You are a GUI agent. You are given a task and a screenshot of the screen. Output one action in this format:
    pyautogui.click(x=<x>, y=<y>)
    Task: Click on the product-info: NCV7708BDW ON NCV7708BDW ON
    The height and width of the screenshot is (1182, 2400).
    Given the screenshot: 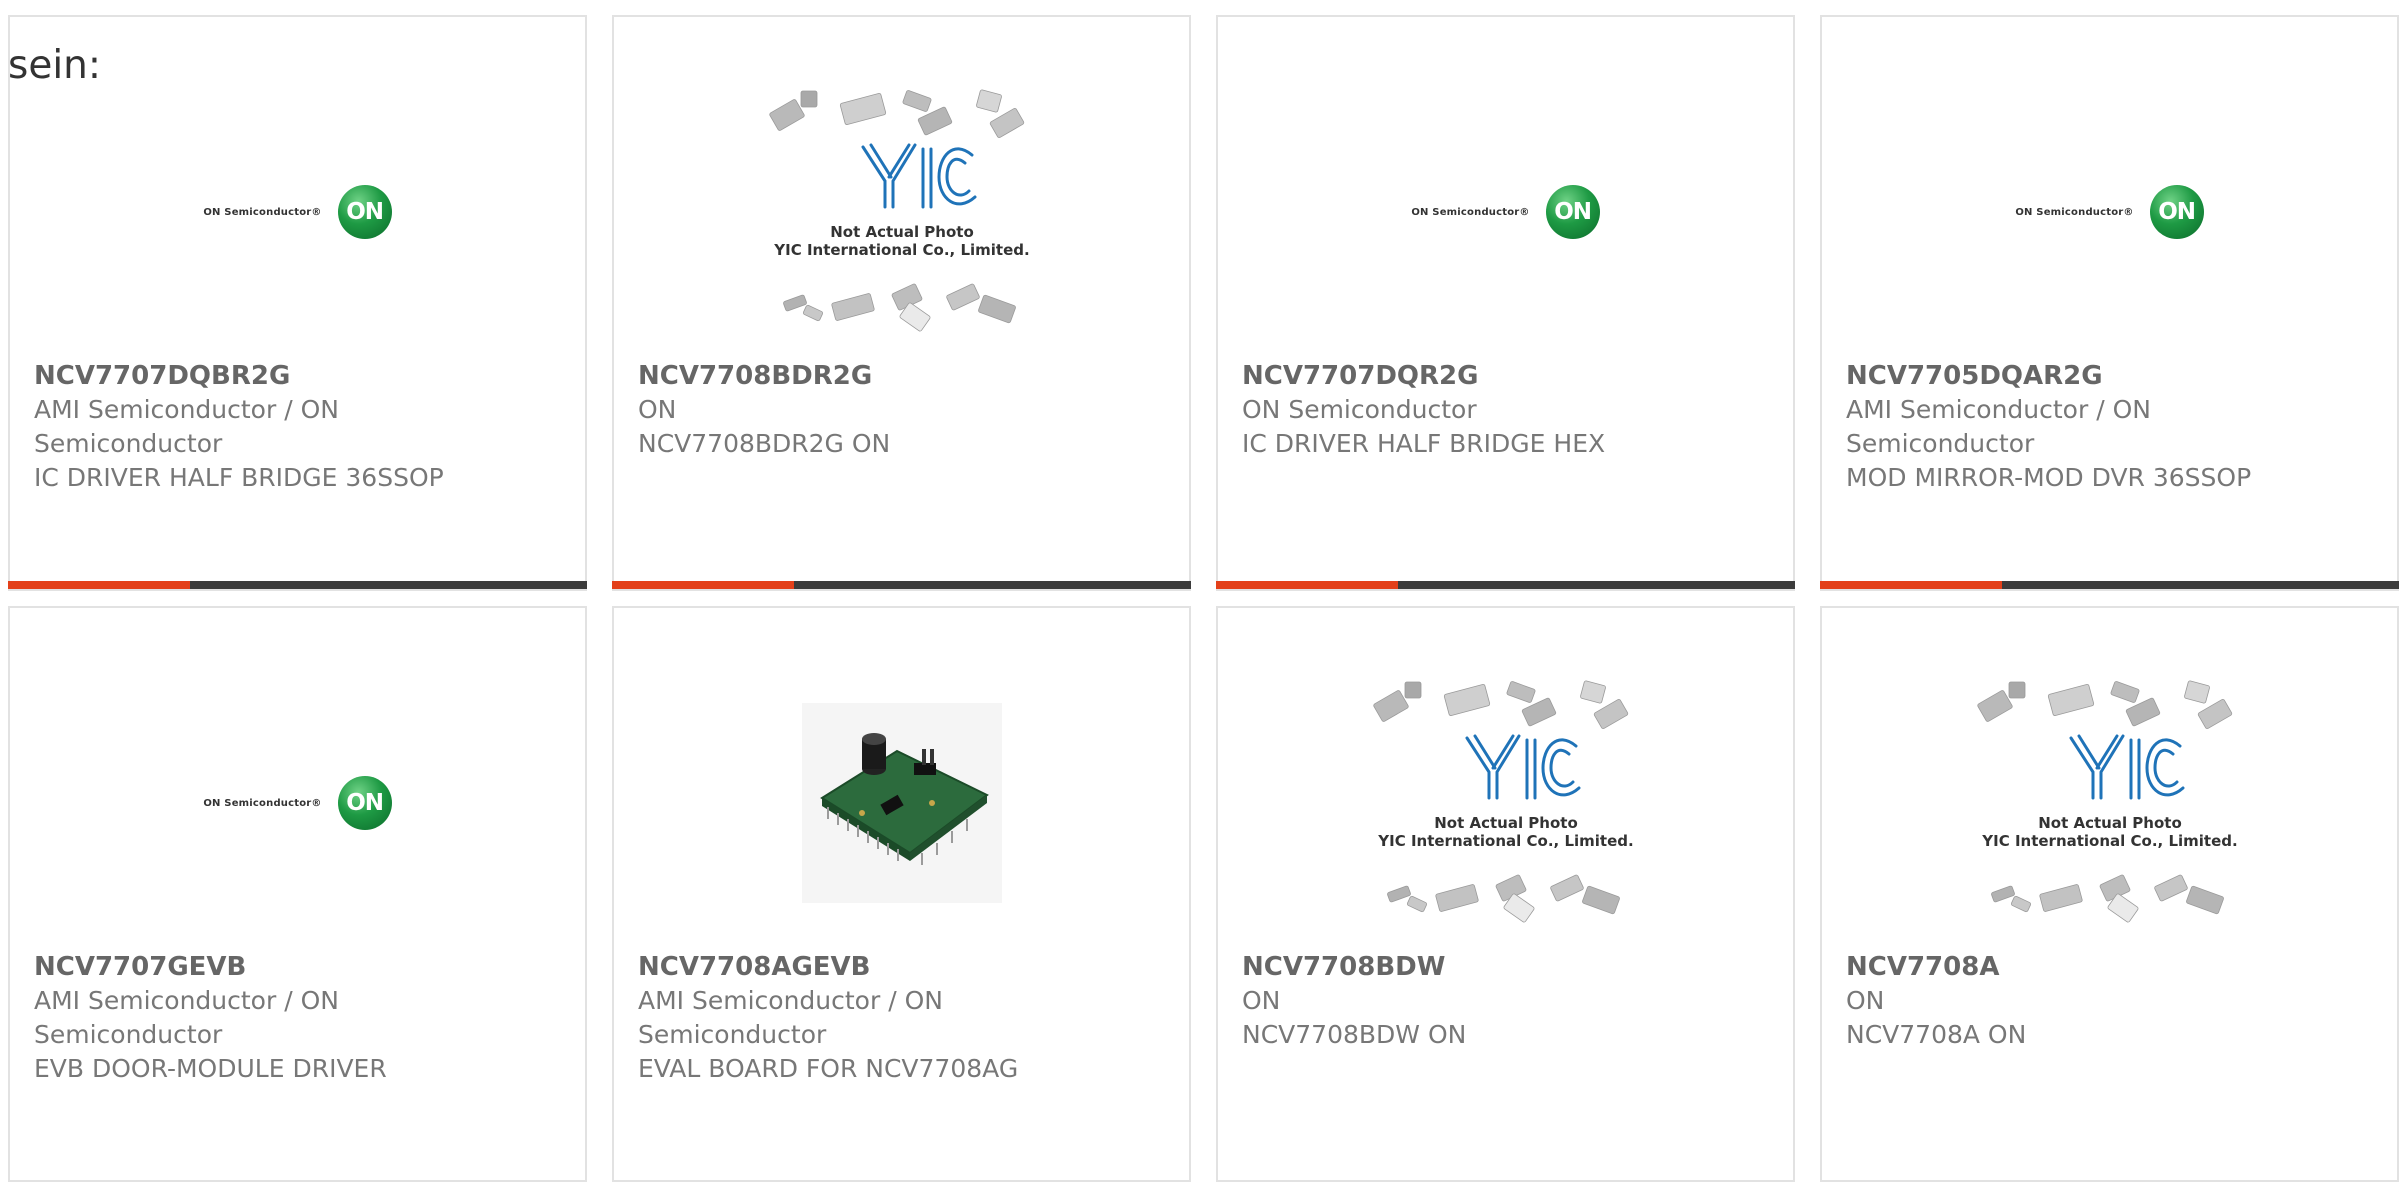 What is the action you would take?
    pyautogui.click(x=1507, y=1001)
    